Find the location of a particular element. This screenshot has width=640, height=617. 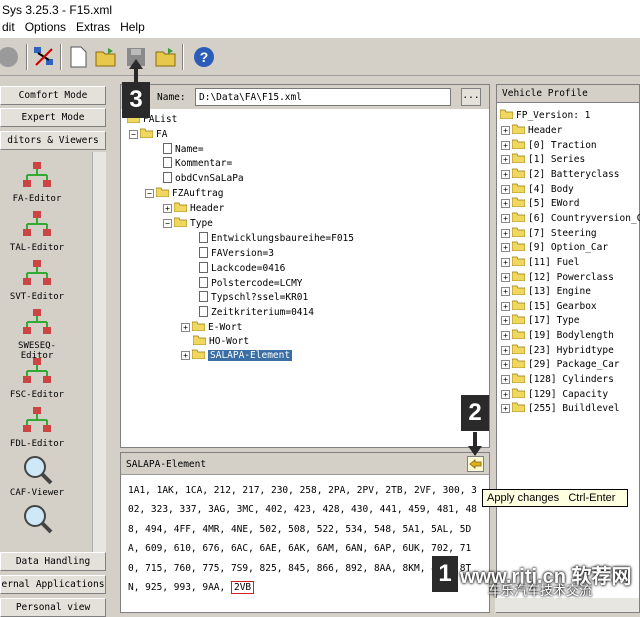

viewer-tool is located at coordinates (37, 520).